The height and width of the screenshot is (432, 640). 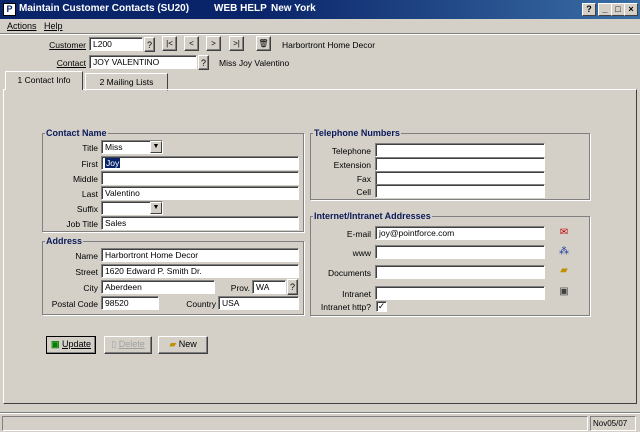 I want to click on postal-code-field: 98520, so click(x=130, y=303).